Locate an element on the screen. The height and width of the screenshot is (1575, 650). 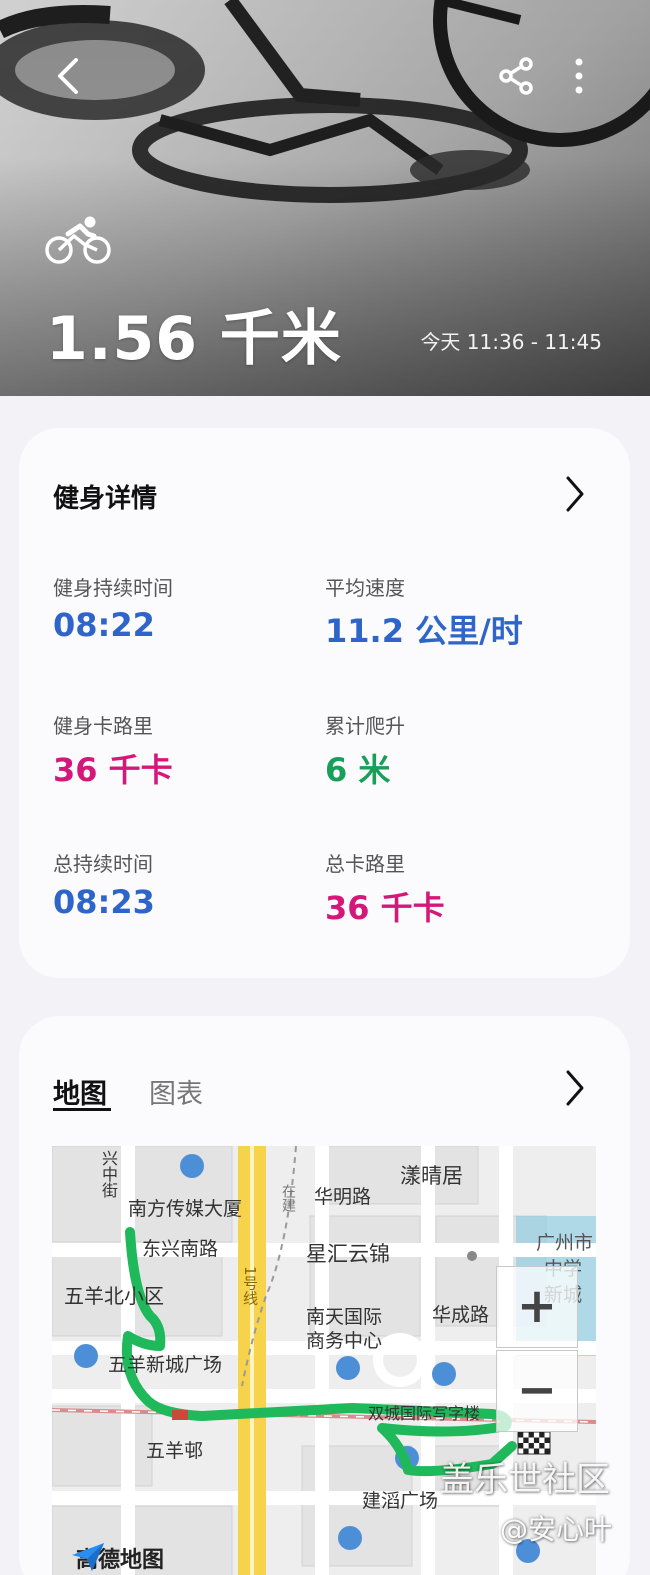
stat-label: 健身持续时间 is located at coordinates (113, 588).